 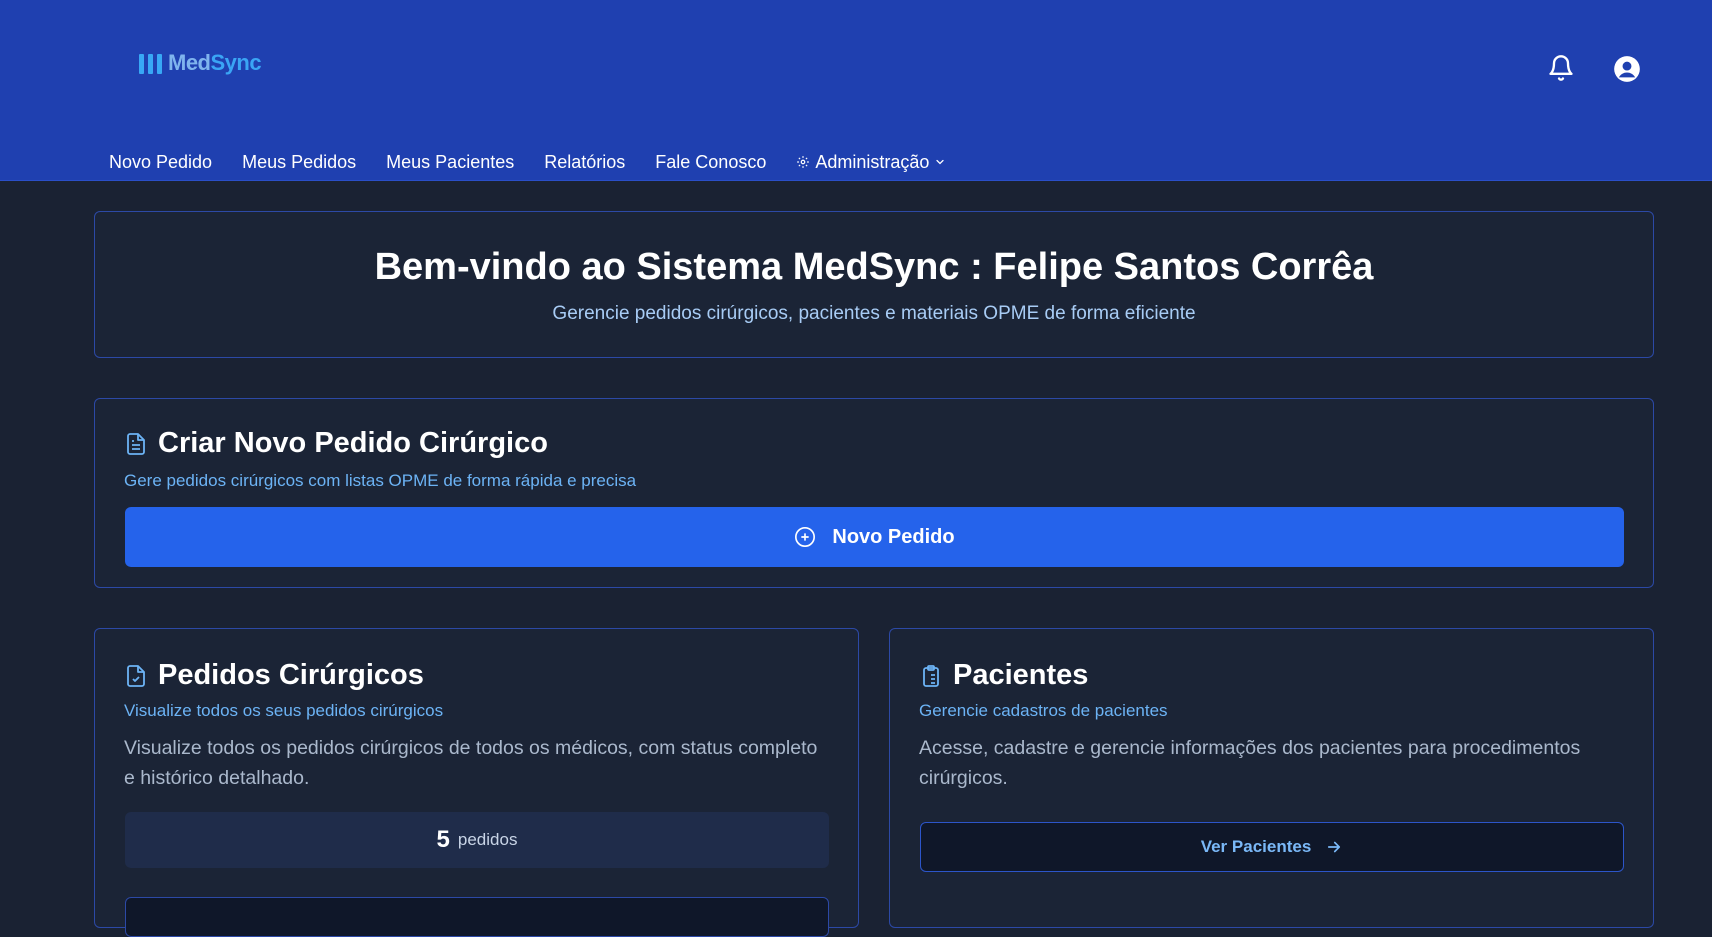 What do you see at coordinates (931, 676) in the screenshot?
I see `clipboard-icon` at bounding box center [931, 676].